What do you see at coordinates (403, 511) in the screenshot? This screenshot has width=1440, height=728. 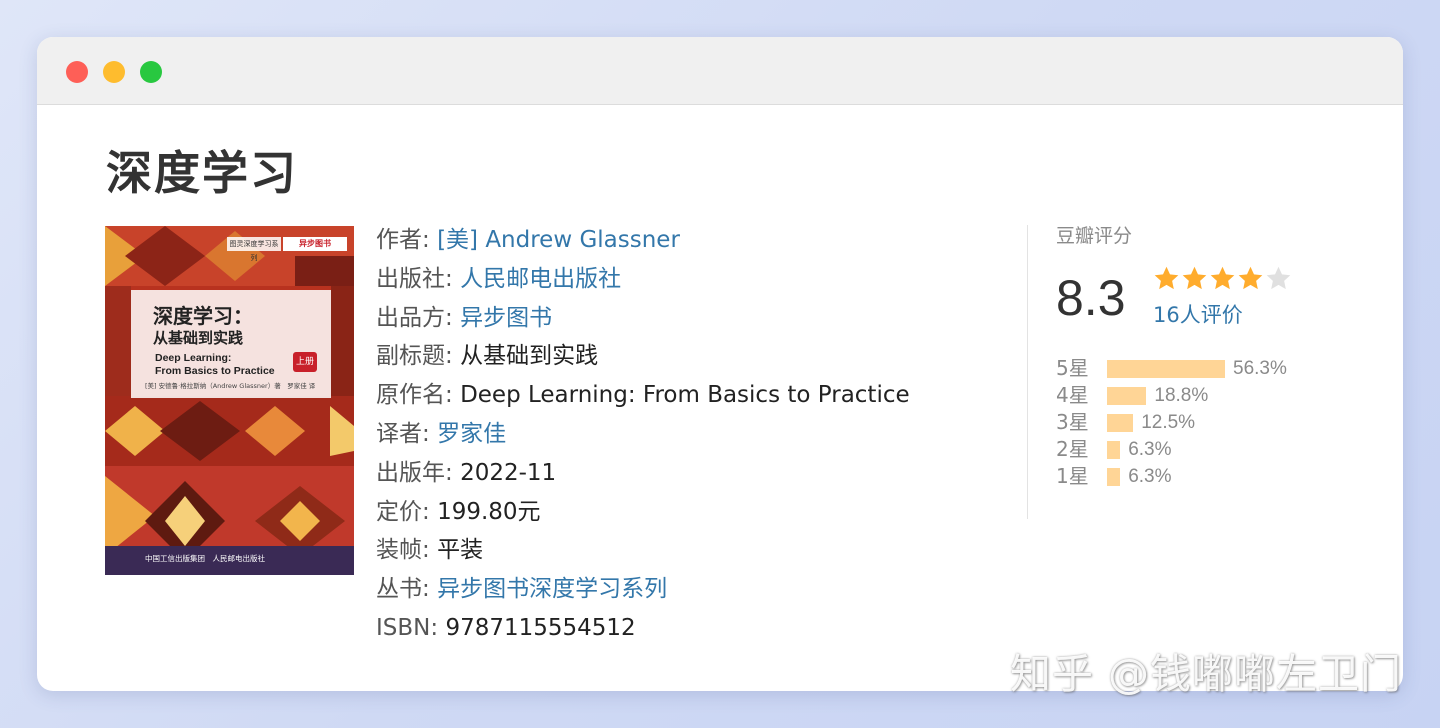 I see `info-label: 定价:` at bounding box center [403, 511].